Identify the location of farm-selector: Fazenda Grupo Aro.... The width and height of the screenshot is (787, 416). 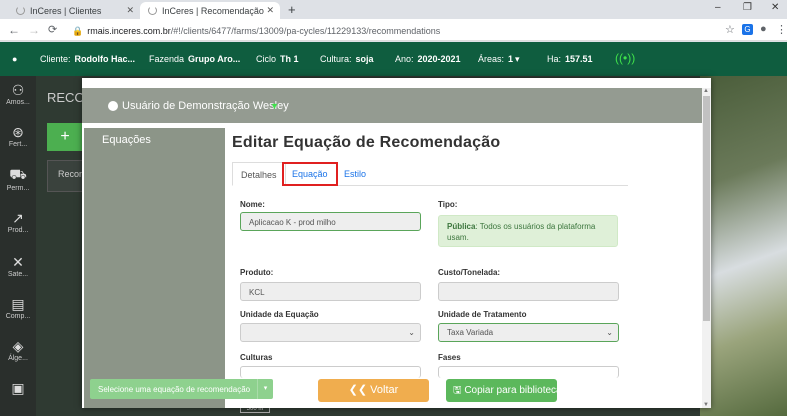
(194, 59).